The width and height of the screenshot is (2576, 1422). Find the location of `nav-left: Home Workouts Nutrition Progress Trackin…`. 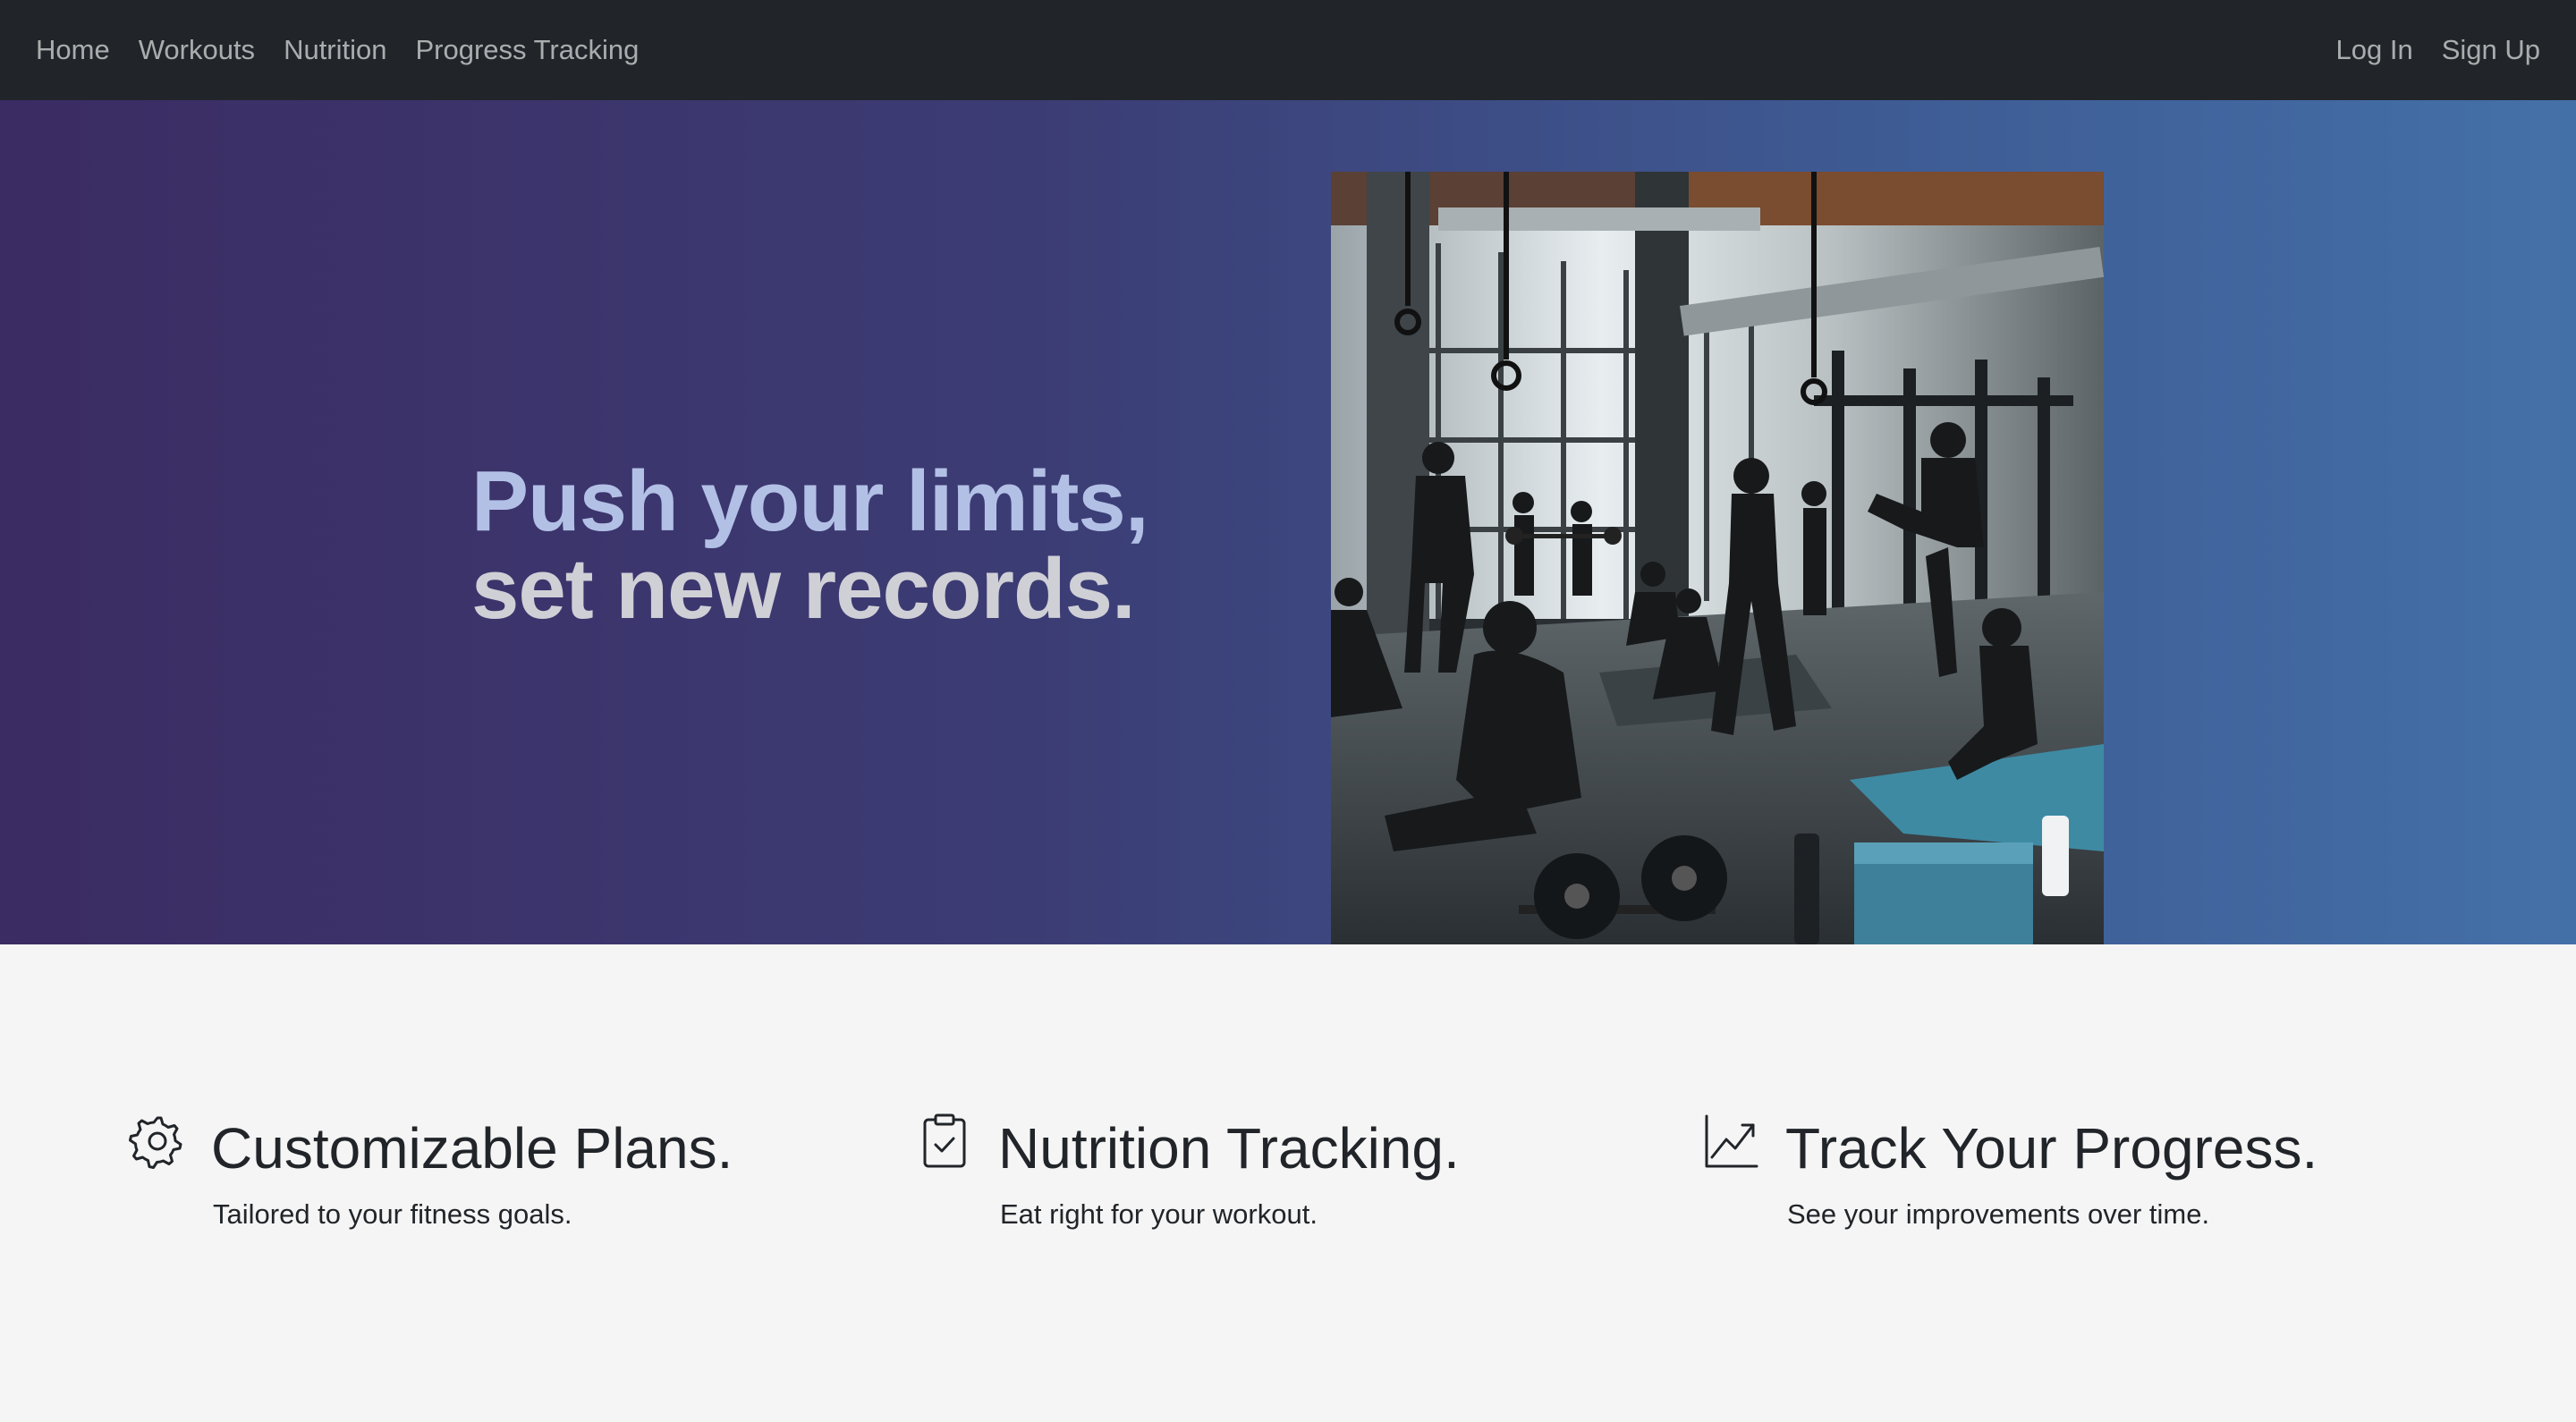

nav-left: Home Workouts Nutrition Progress Trackin… is located at coordinates (337, 50).